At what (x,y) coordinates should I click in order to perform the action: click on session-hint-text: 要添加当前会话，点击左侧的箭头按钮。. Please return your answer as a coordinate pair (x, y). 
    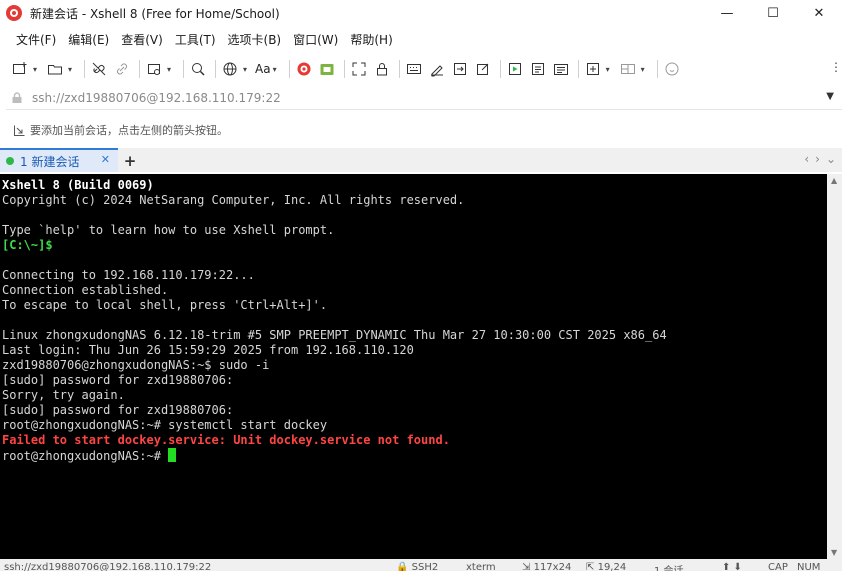
    Looking at the image, I should click on (129, 130).